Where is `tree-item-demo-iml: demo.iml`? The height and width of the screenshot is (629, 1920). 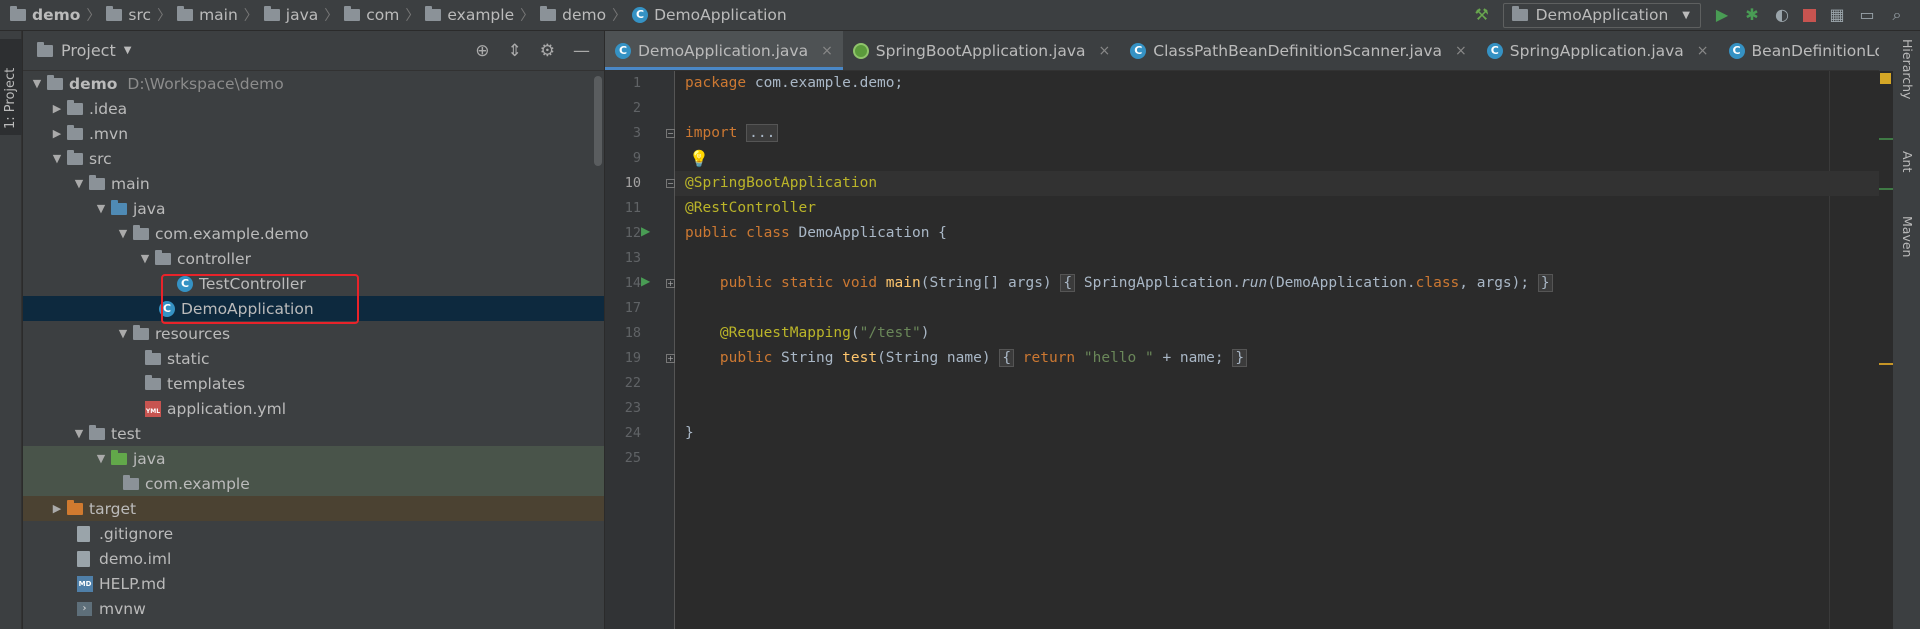 tree-item-demo-iml: demo.iml is located at coordinates (313, 558).